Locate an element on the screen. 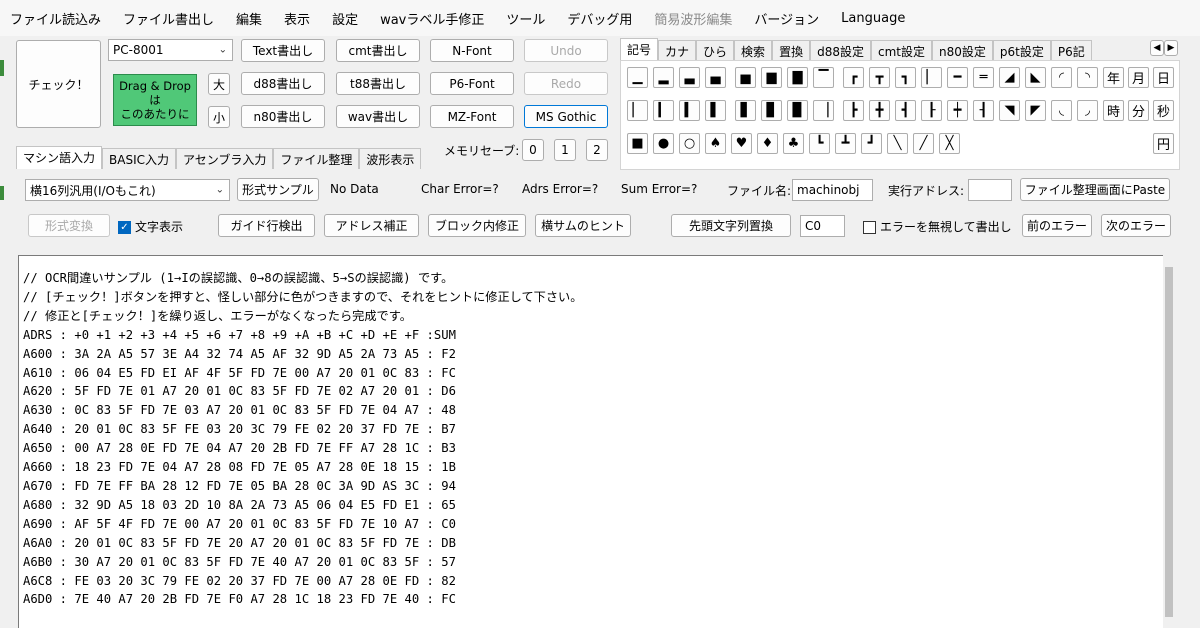 This screenshot has width=1200, height=628. symbol-button: ┛ is located at coordinates (871, 143).